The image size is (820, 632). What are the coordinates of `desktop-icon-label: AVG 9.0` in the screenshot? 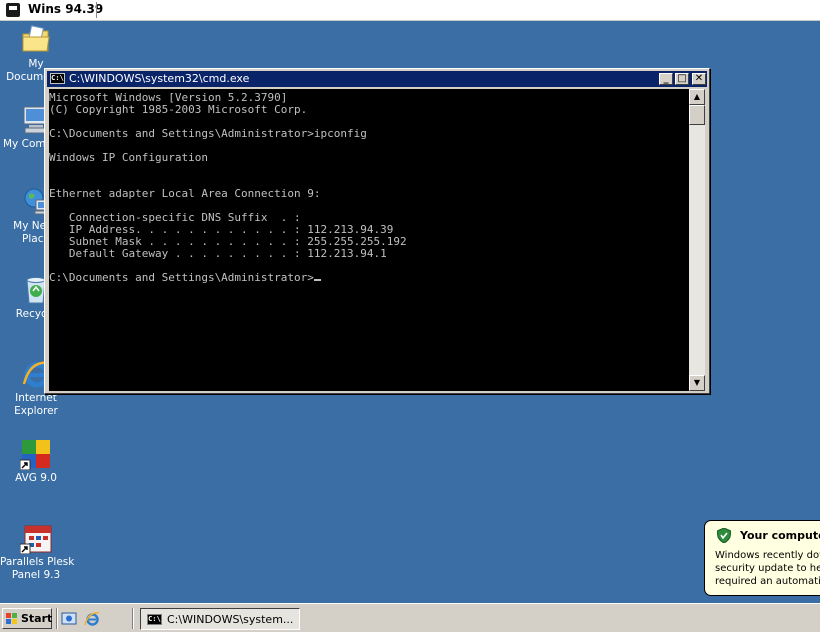 It's located at (36, 478).